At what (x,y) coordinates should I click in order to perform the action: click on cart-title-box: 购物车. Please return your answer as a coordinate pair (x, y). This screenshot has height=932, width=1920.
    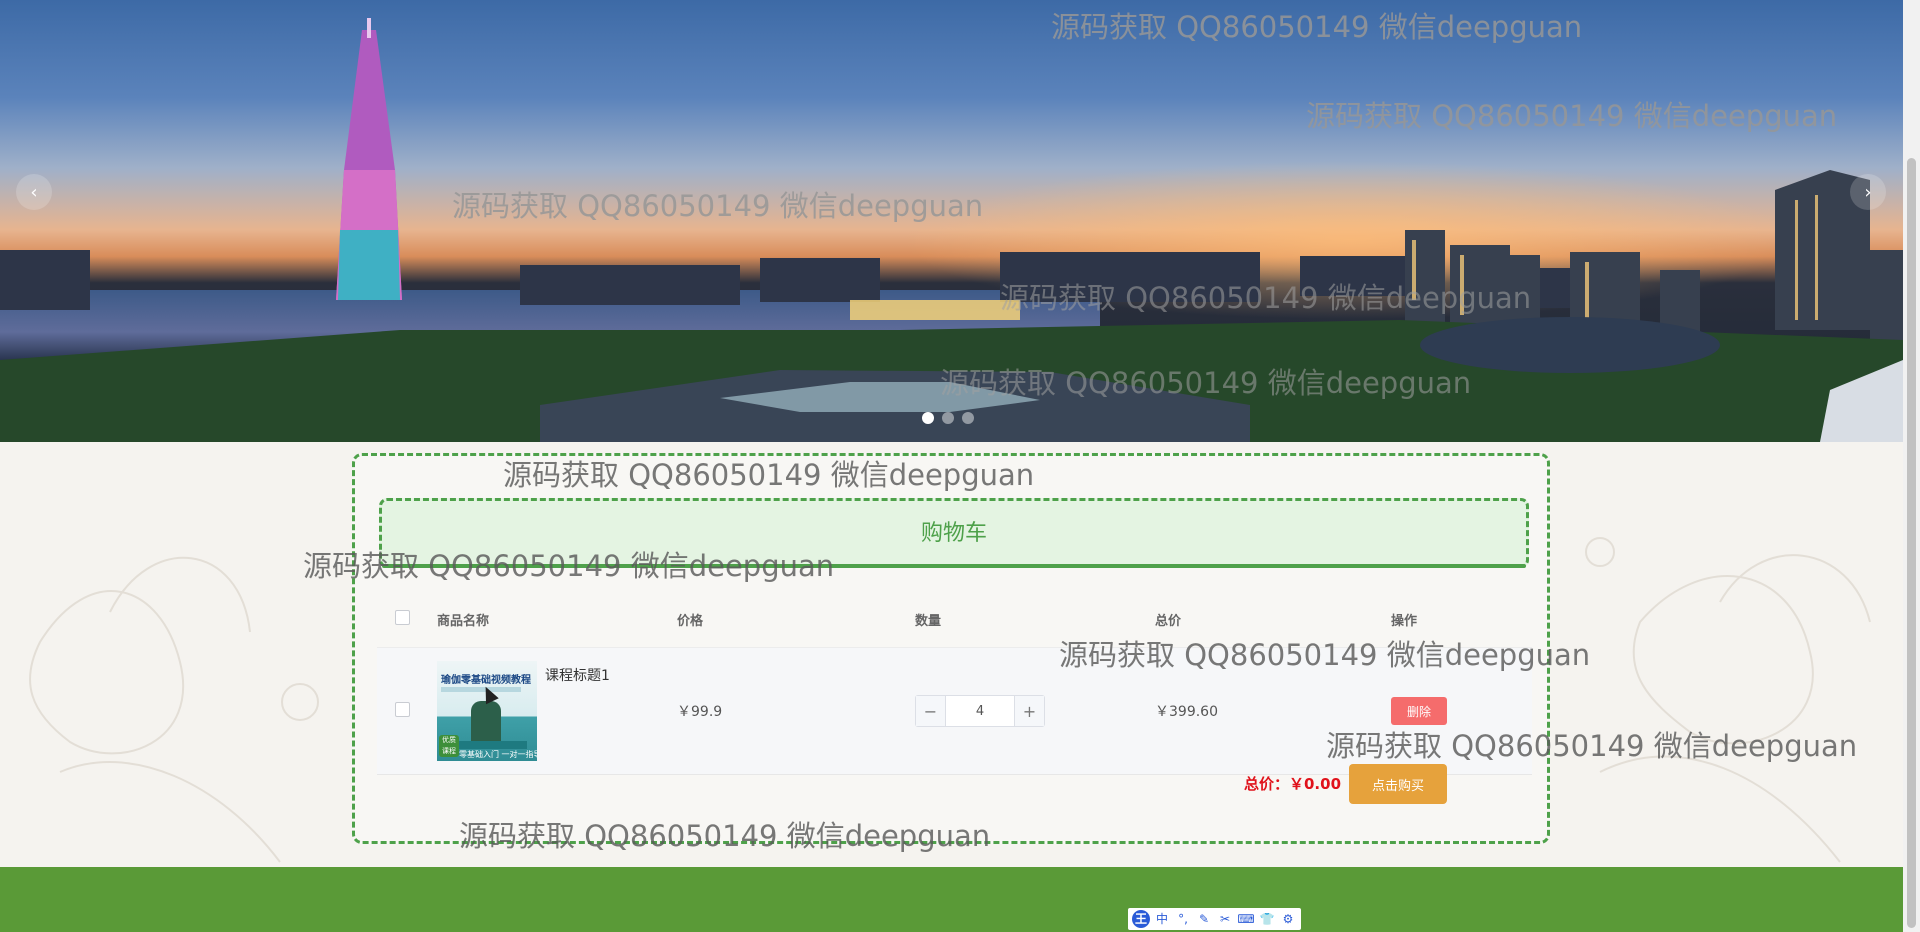
    Looking at the image, I should click on (954, 533).